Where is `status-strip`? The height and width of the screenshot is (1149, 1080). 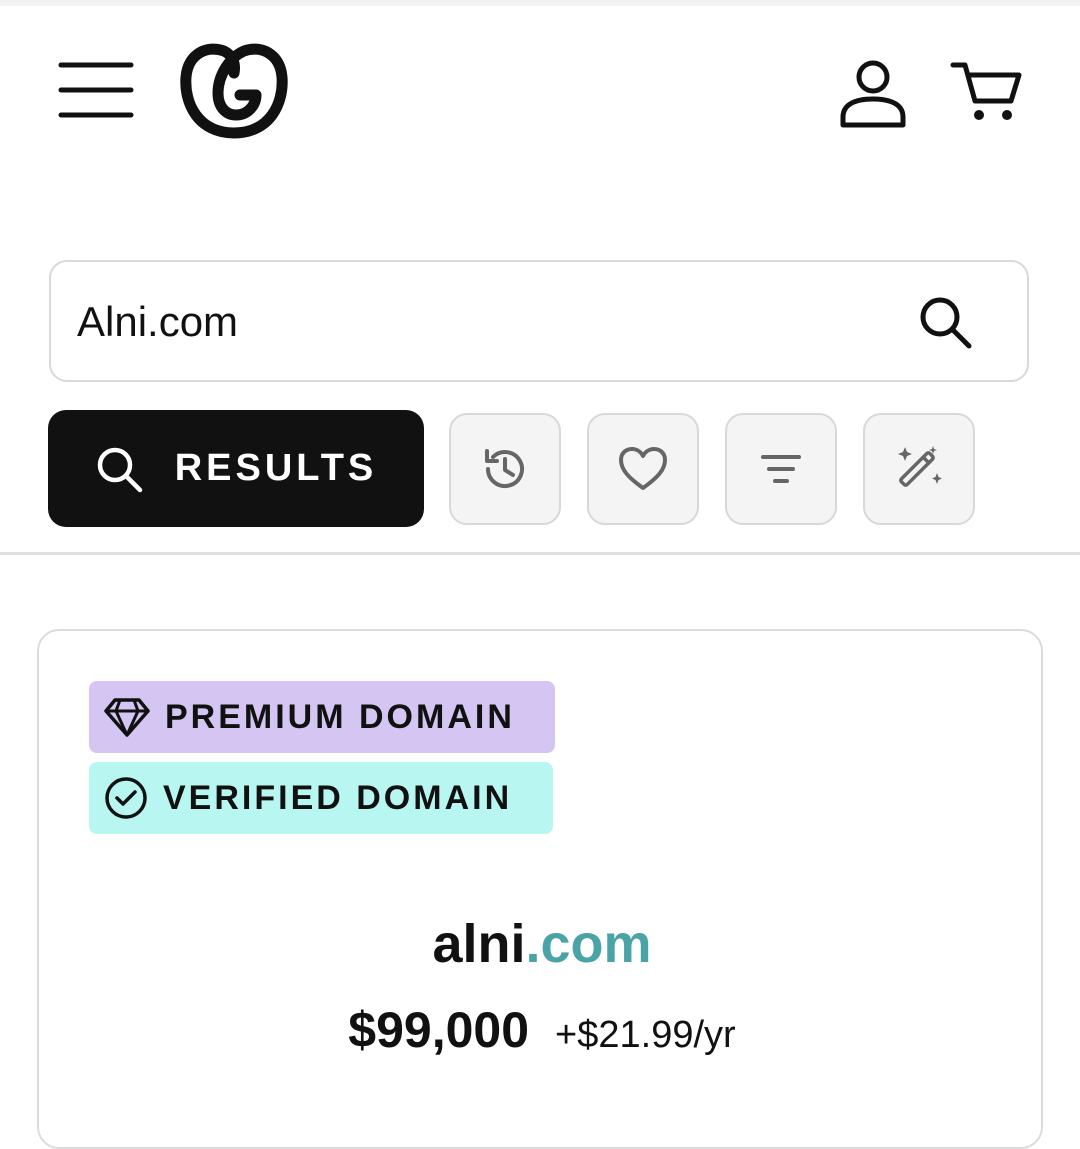 status-strip is located at coordinates (540, 3).